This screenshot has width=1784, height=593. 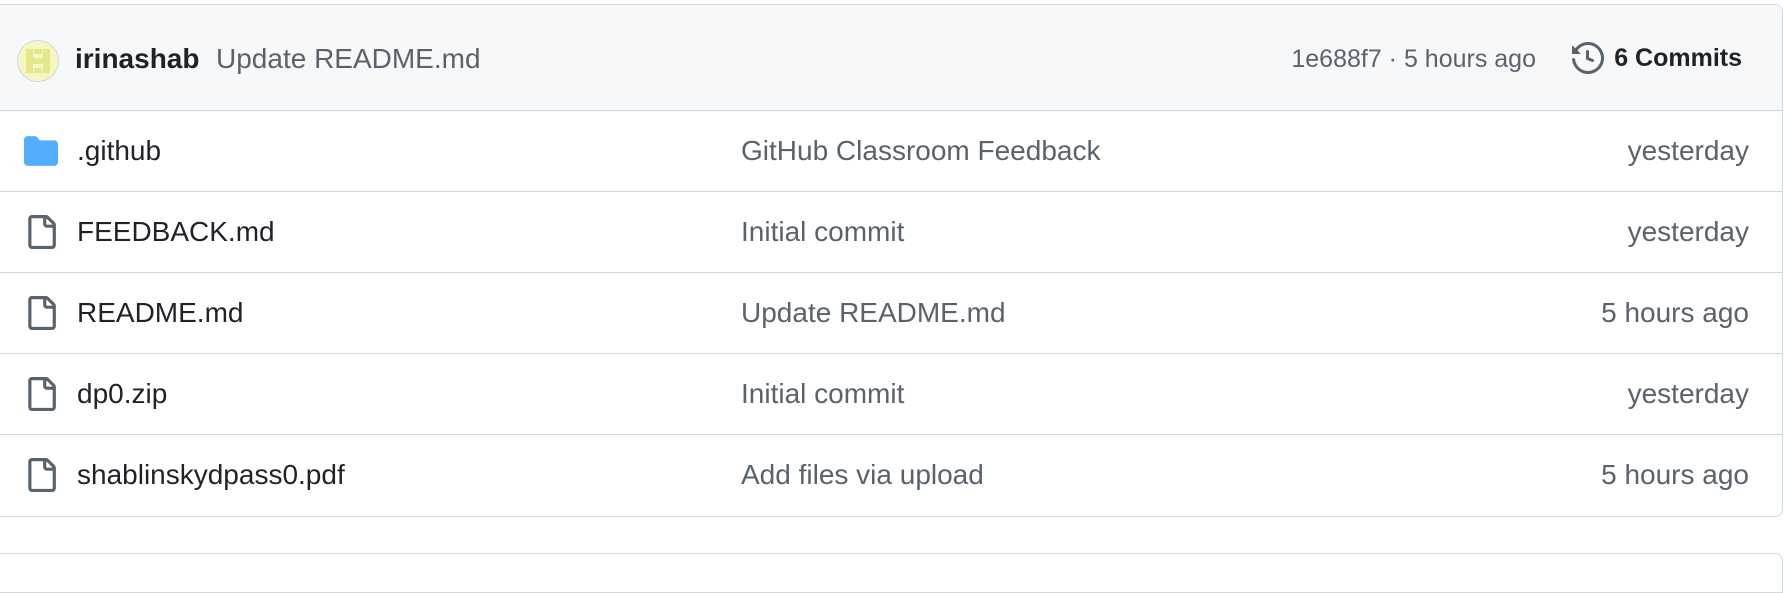 What do you see at coordinates (41, 151) in the screenshot?
I see `folder-icon` at bounding box center [41, 151].